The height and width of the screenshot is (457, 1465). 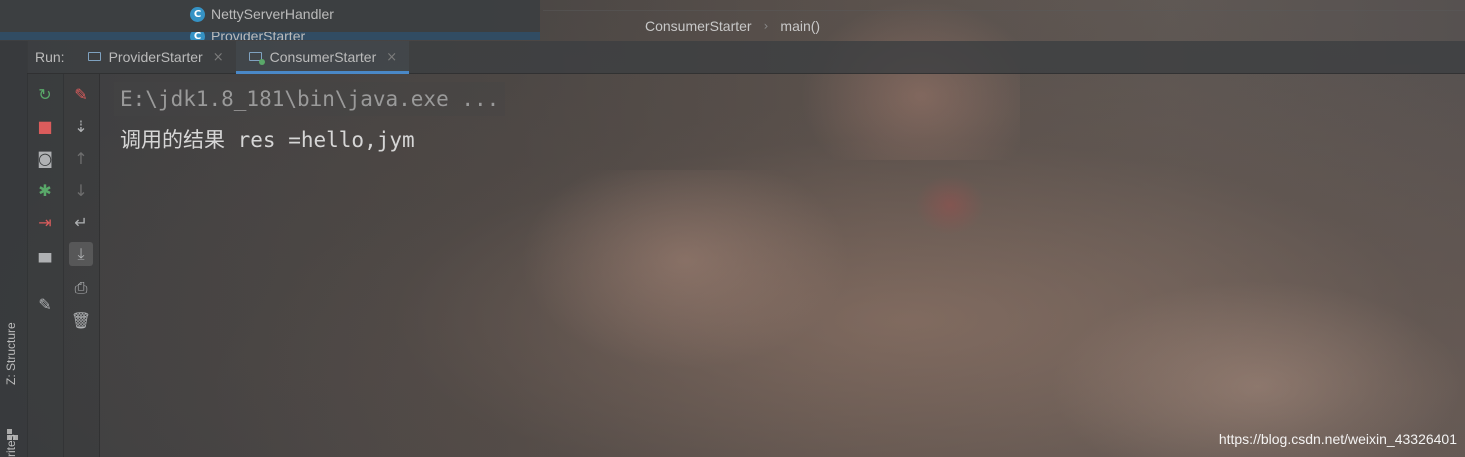 I want to click on tree-item-netty-server-handler: C NettyServerHandler, so click(x=262, y=14).